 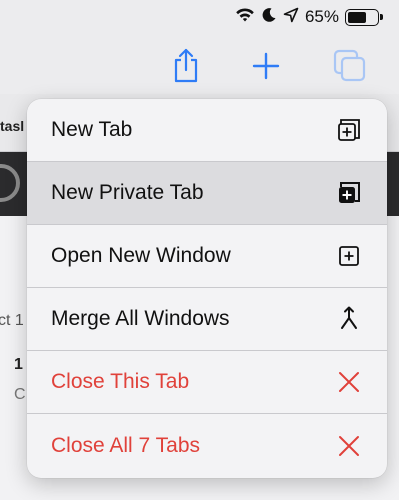 I want to click on background-tab-title: tasl, so click(x=12, y=126).